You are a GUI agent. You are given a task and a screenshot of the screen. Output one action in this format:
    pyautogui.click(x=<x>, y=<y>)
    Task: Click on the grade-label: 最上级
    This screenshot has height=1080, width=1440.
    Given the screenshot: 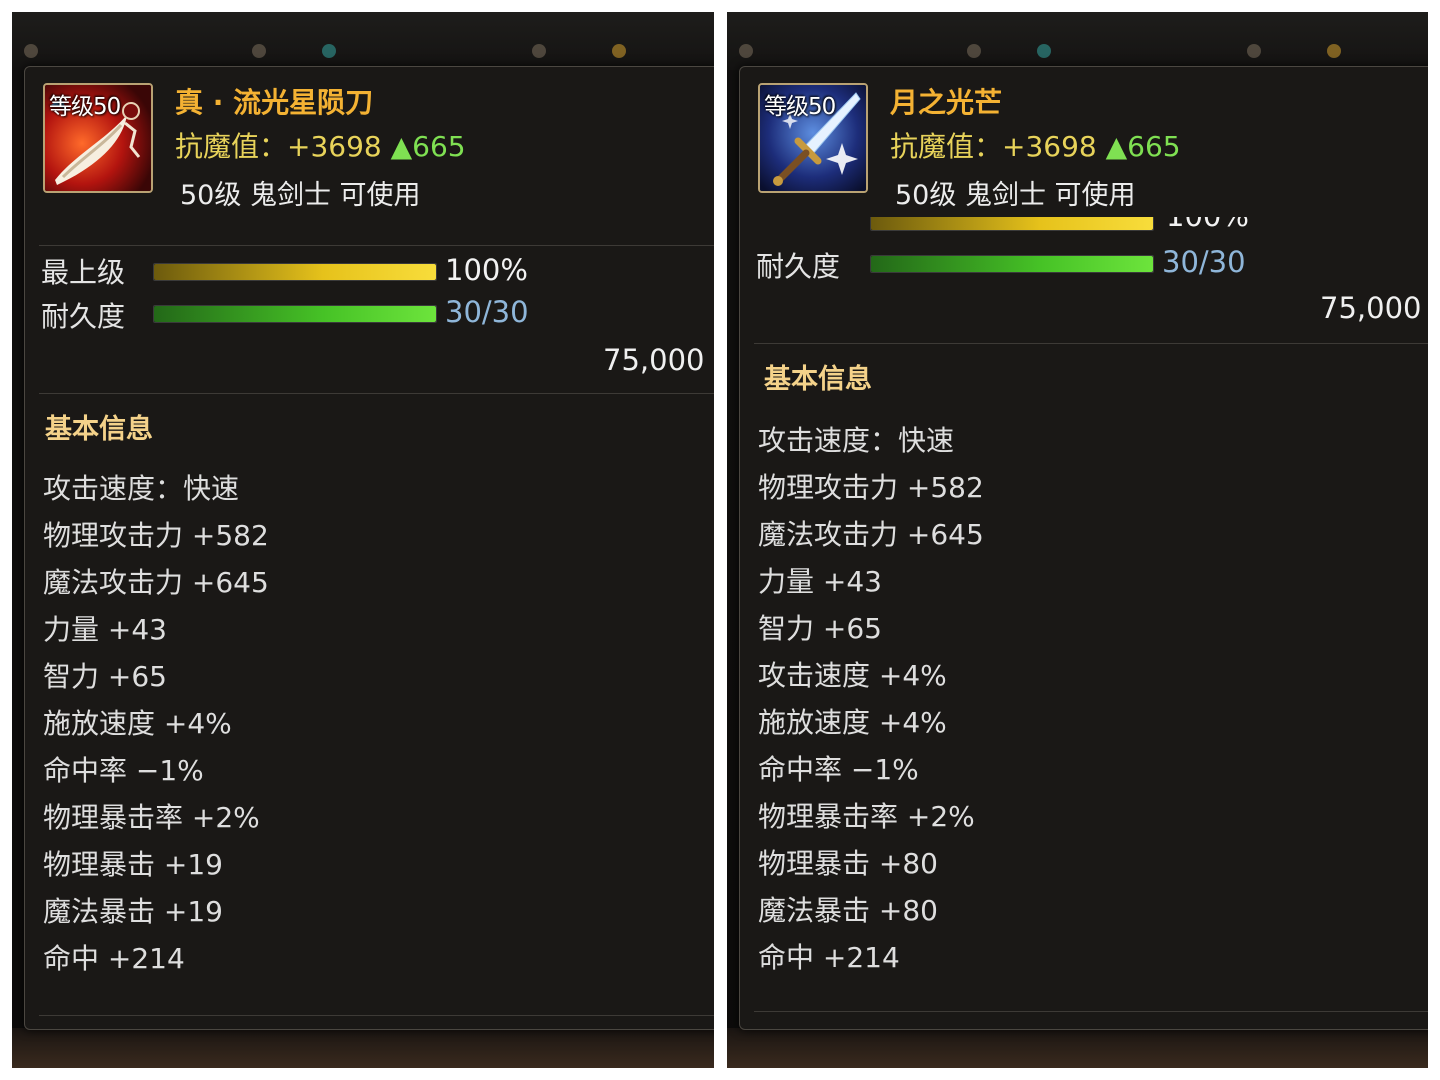 What is the action you would take?
    pyautogui.click(x=83, y=272)
    